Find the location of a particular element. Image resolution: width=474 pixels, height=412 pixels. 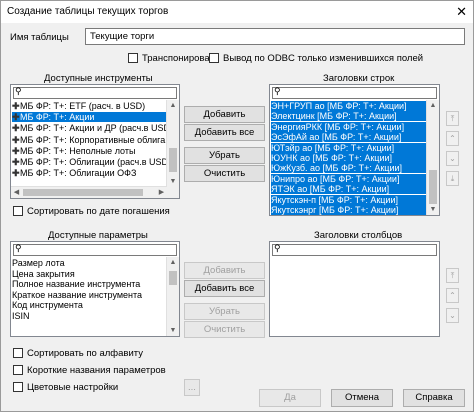

row-header-item-label: Юнипро ао [МБ ФР: Т+: Акции] is located at coordinates (335, 178).